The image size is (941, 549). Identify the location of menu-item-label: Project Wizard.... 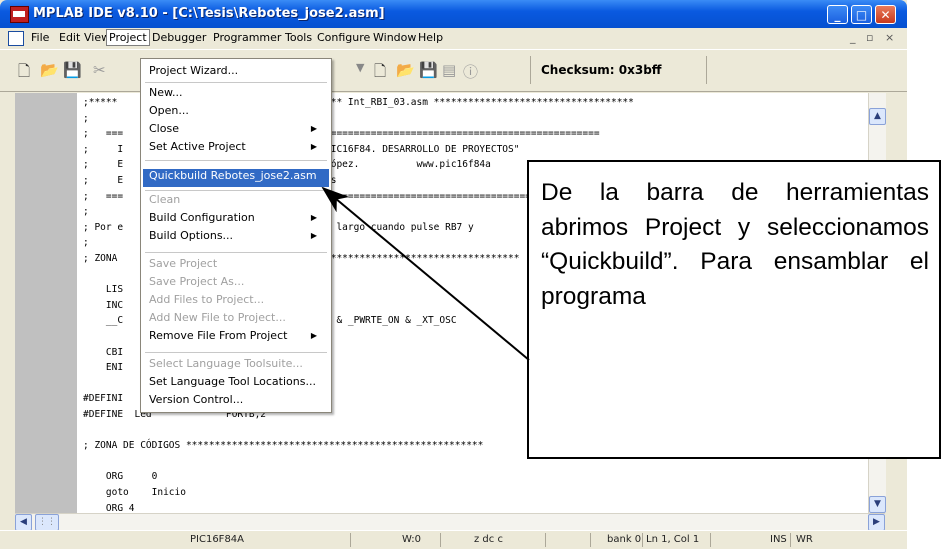
(194, 70).